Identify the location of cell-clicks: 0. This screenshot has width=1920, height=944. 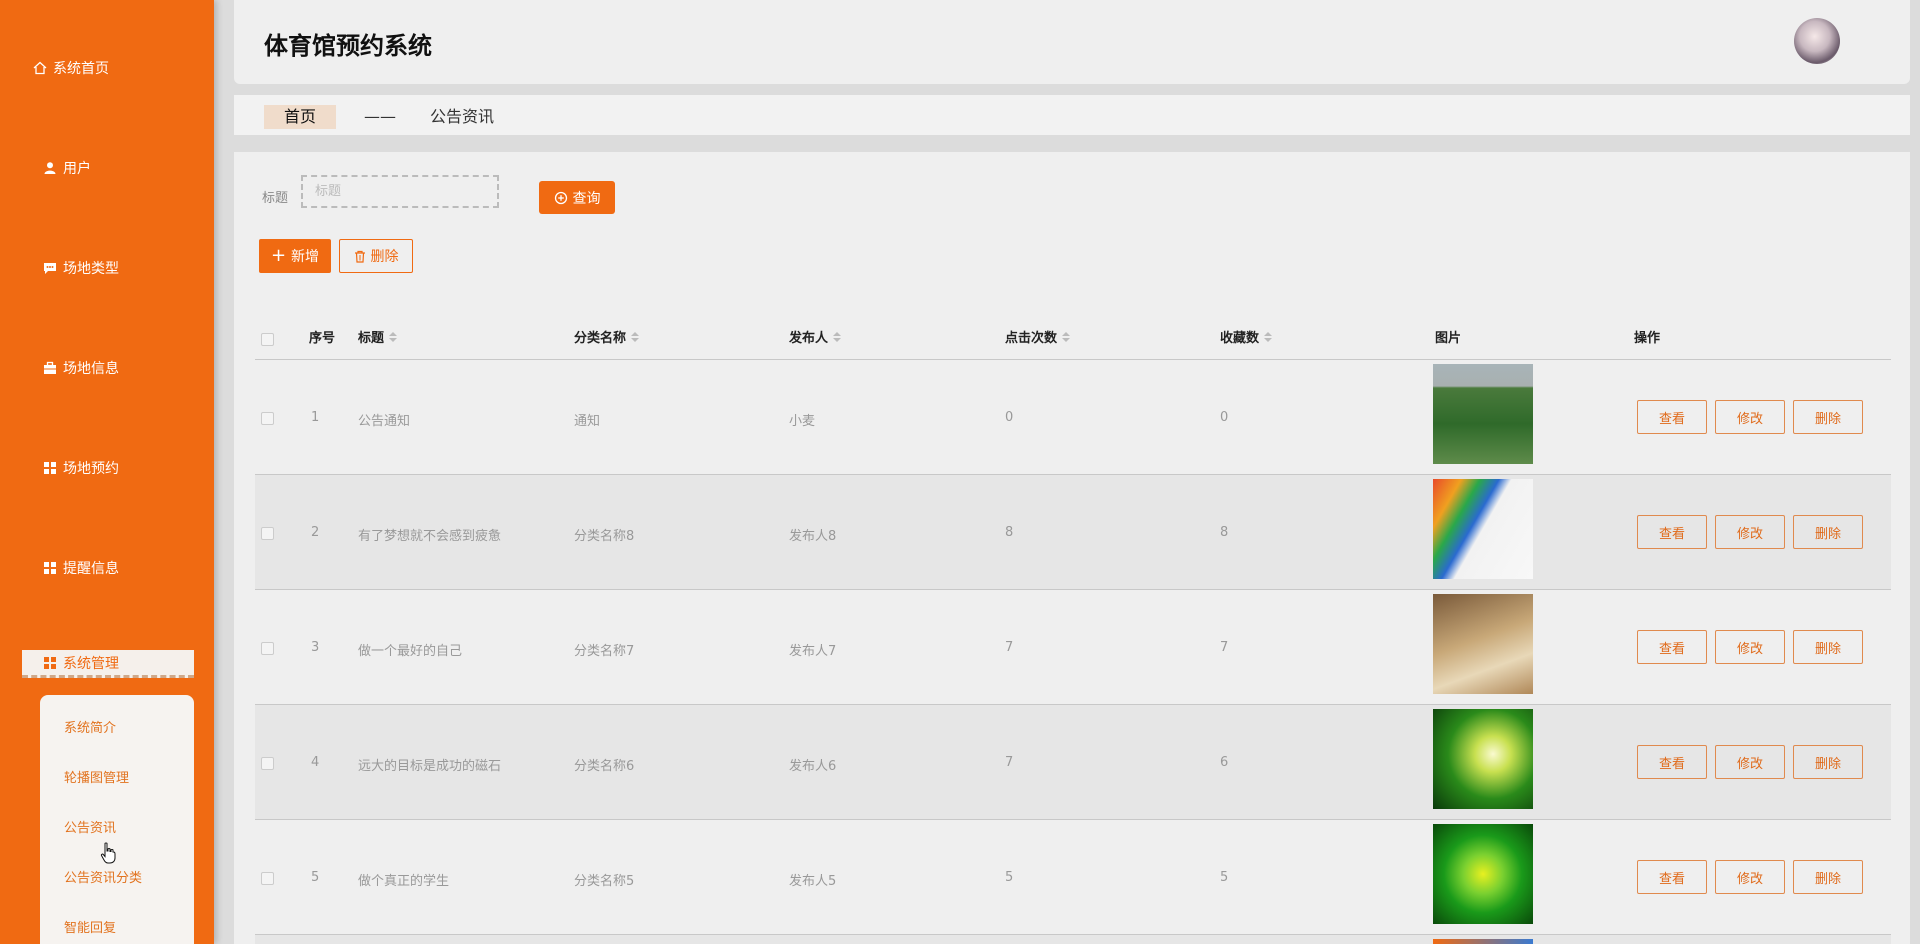
(1009, 417).